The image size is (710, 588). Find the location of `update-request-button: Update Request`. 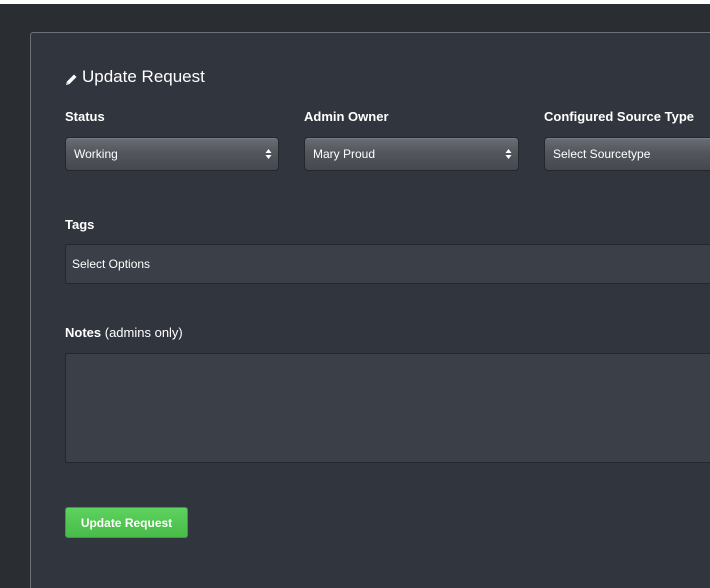

update-request-button: Update Request is located at coordinates (126, 522).